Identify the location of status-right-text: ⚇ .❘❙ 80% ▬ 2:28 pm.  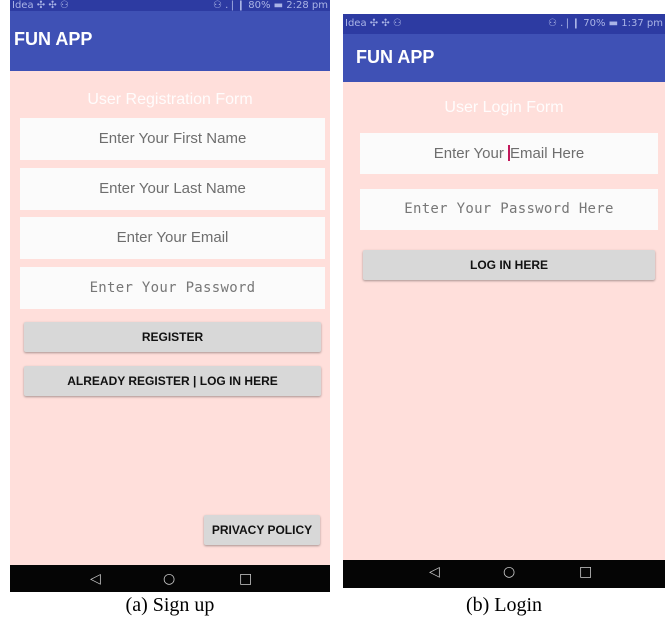
(270, 5).